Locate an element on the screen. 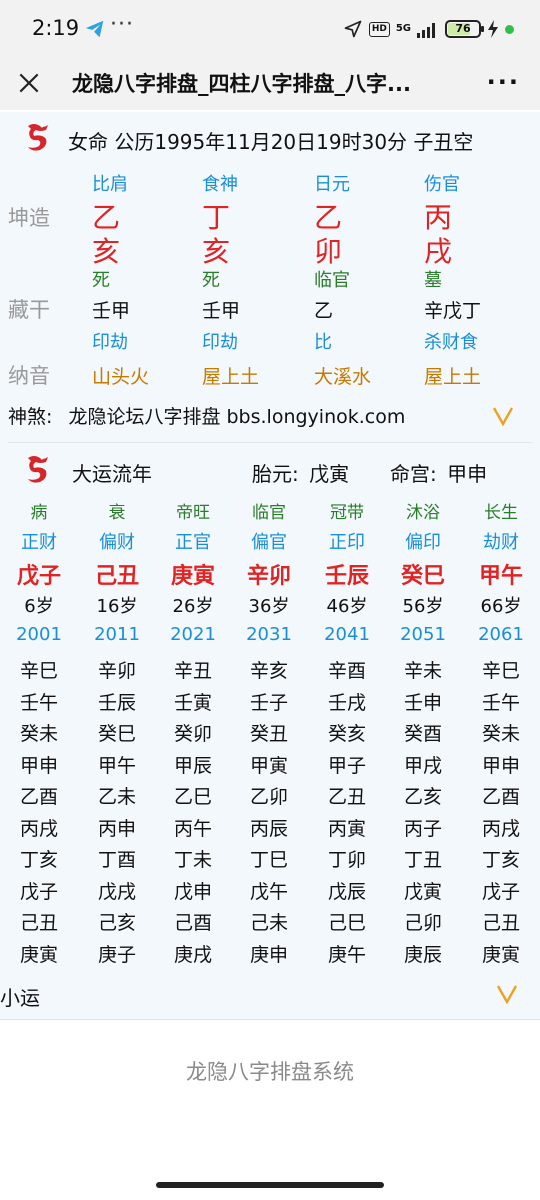 This screenshot has height=1200, width=540. hidden-gods-day: 比 is located at coordinates (323, 342).